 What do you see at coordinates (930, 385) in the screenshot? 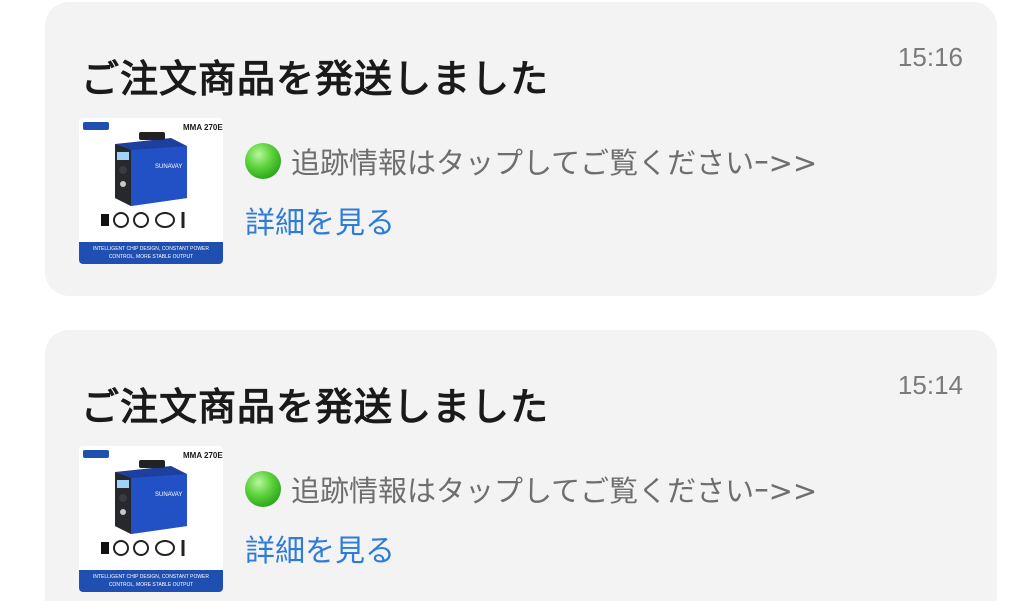
I see `notification-time: 15:14` at bounding box center [930, 385].